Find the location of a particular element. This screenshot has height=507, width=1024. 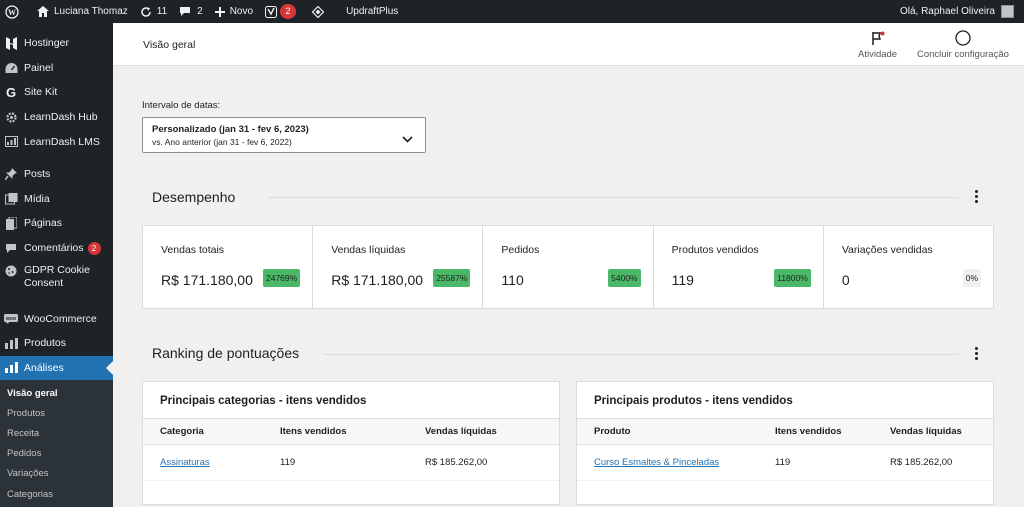

sidebar-item-sitekit: G Site Kit is located at coordinates (56, 92).